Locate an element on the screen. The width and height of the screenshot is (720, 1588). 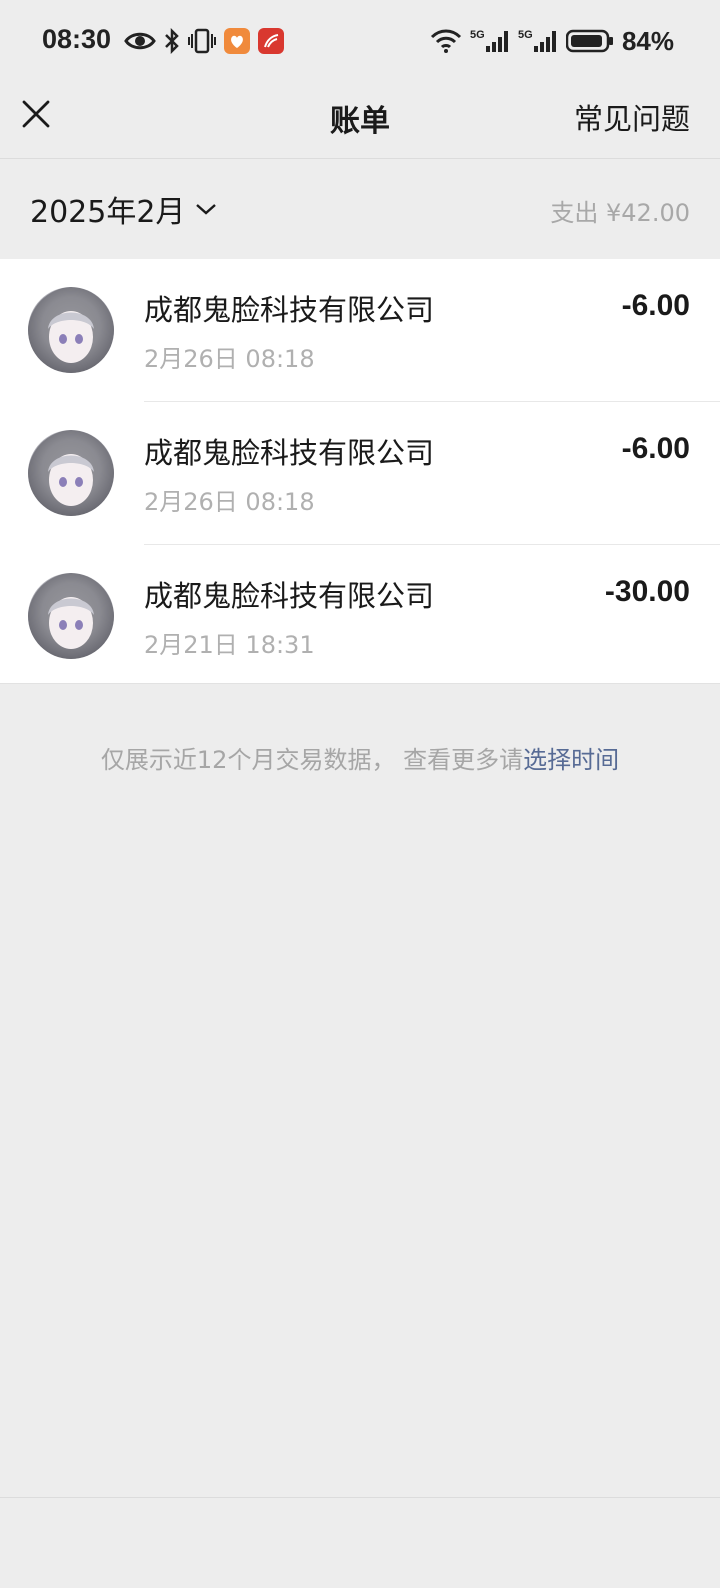
month-header: 2025年2月 支出 ¥42.00 is located at coordinates (360, 209).